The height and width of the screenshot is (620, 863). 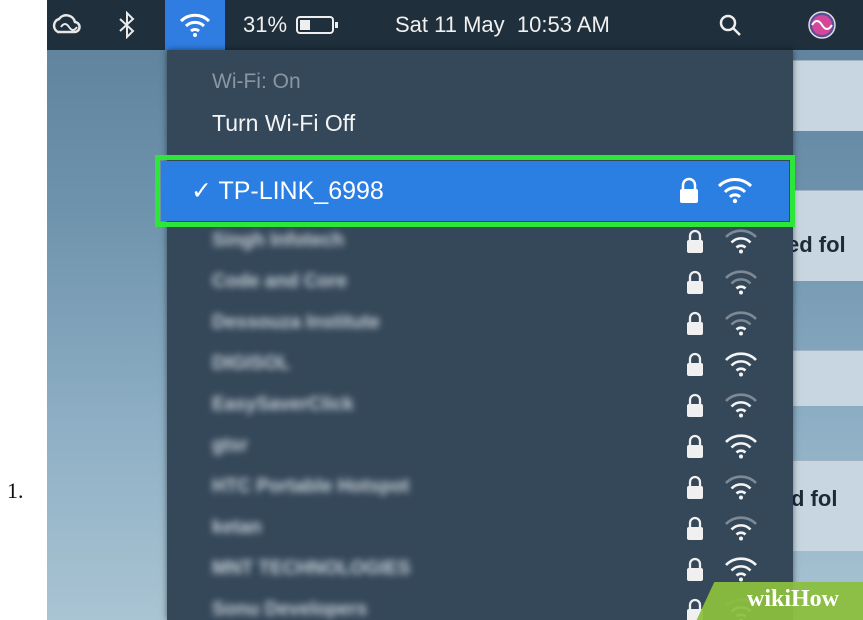 What do you see at coordinates (825, 340) in the screenshot?
I see `background-window: ed fol d fol` at bounding box center [825, 340].